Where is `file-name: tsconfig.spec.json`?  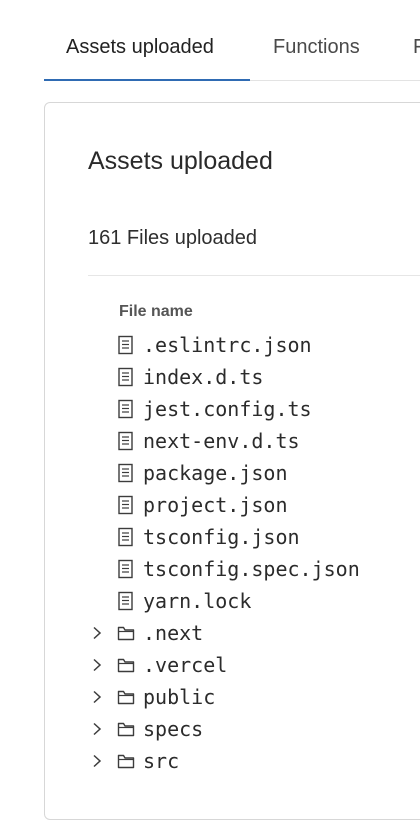
file-name: tsconfig.spec.json is located at coordinates (251, 569).